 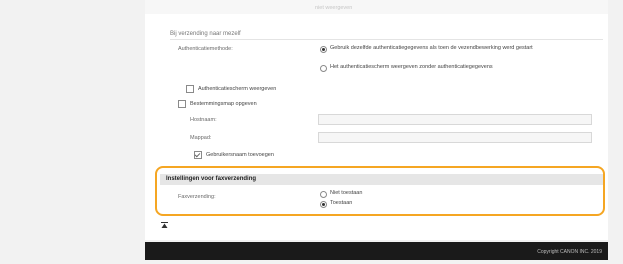 I want to click on show-auth-screen-checkbox: Authenticatiescherm weergeven, so click(x=231, y=89).